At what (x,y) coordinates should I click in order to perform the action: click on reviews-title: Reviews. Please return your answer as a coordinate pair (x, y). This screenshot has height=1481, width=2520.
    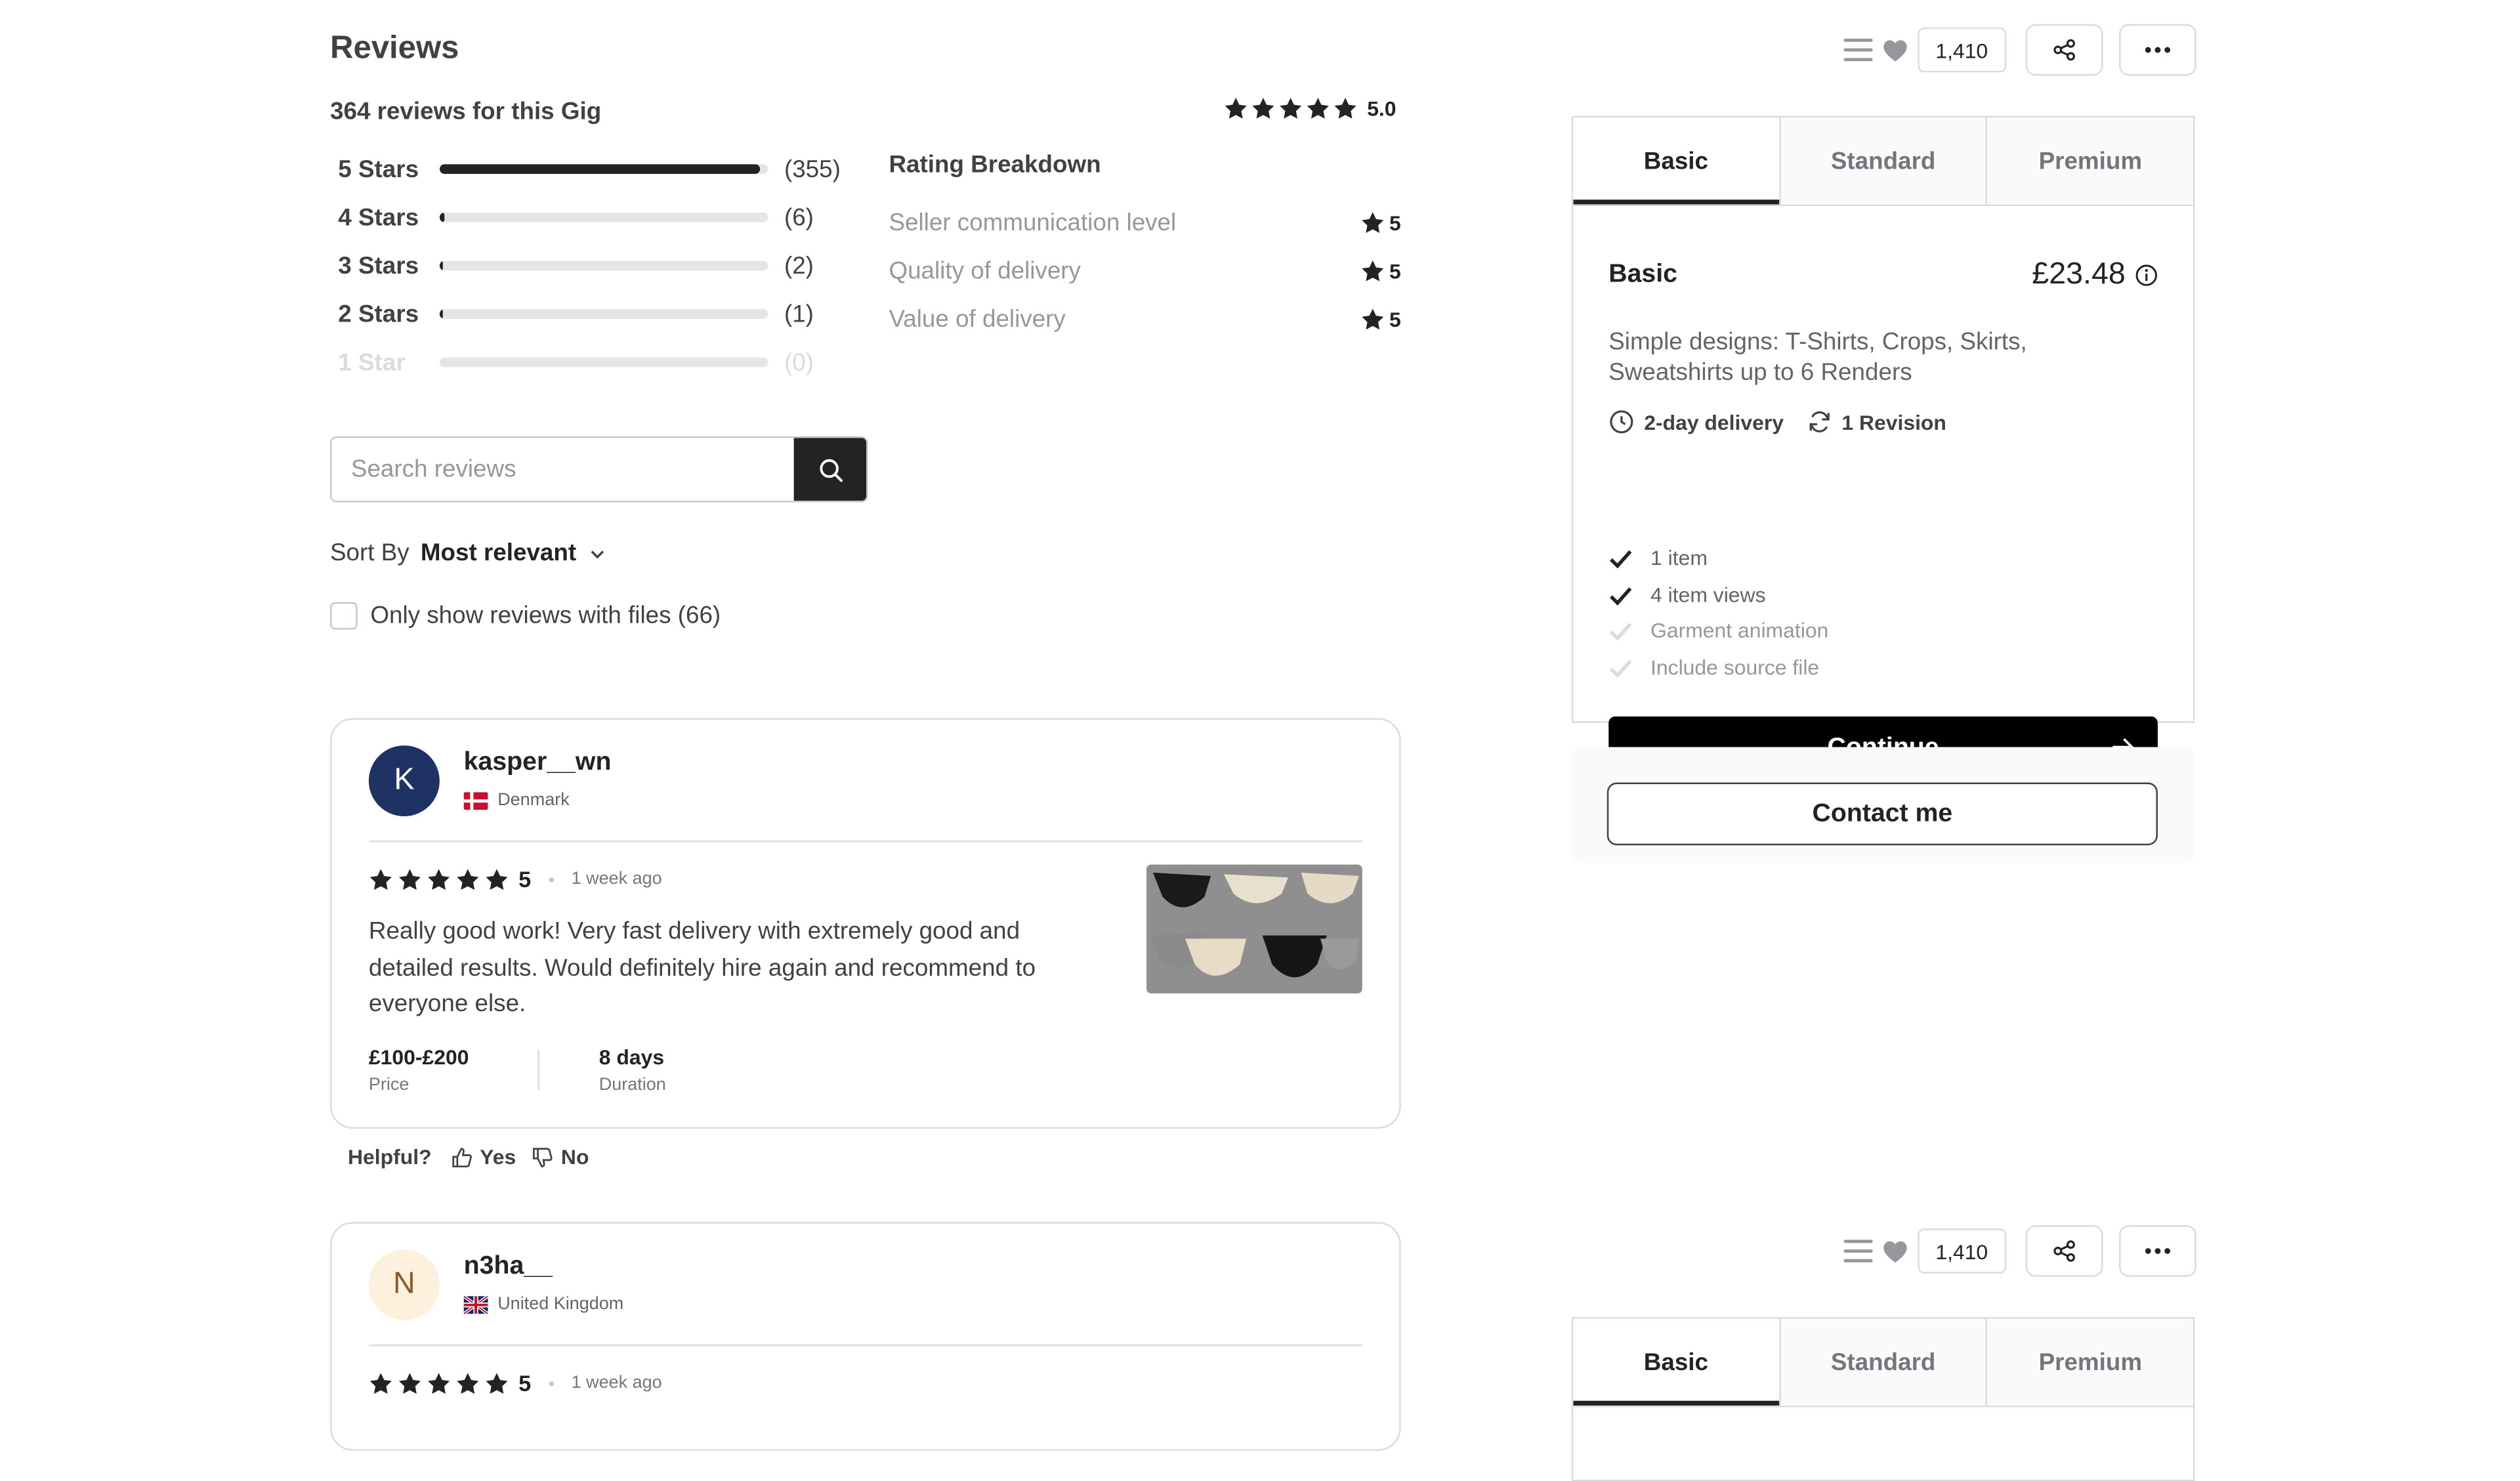
    Looking at the image, I should click on (394, 48).